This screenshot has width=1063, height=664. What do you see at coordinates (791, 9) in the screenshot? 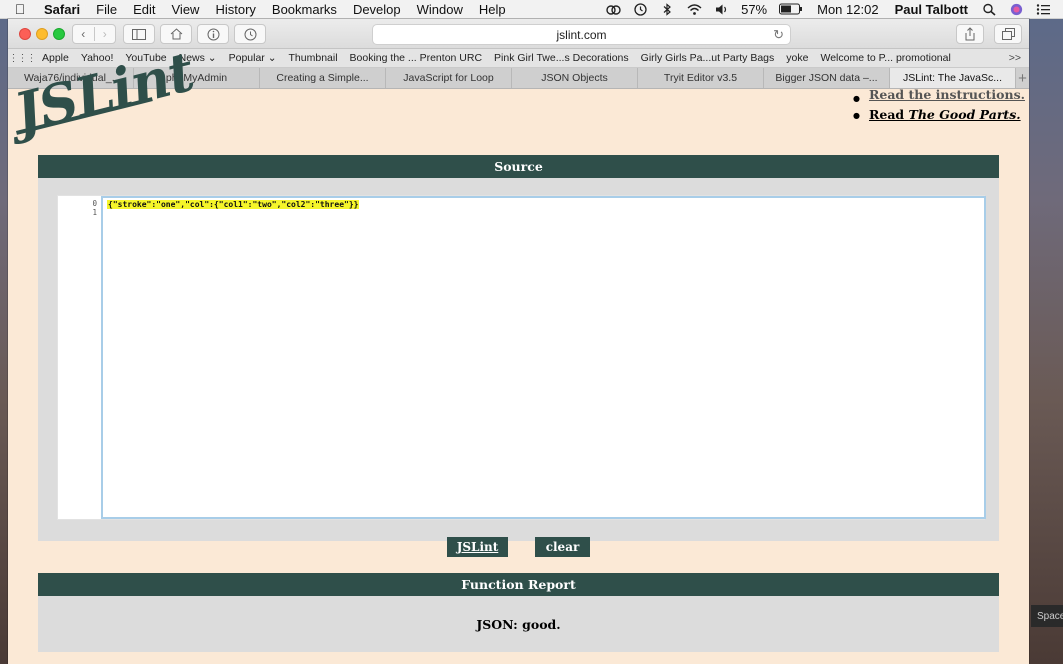
I see `battery-icon` at bounding box center [791, 9].